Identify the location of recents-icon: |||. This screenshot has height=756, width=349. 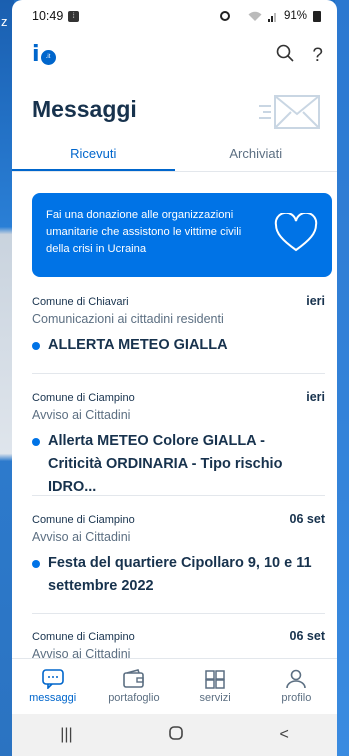
(66, 735).